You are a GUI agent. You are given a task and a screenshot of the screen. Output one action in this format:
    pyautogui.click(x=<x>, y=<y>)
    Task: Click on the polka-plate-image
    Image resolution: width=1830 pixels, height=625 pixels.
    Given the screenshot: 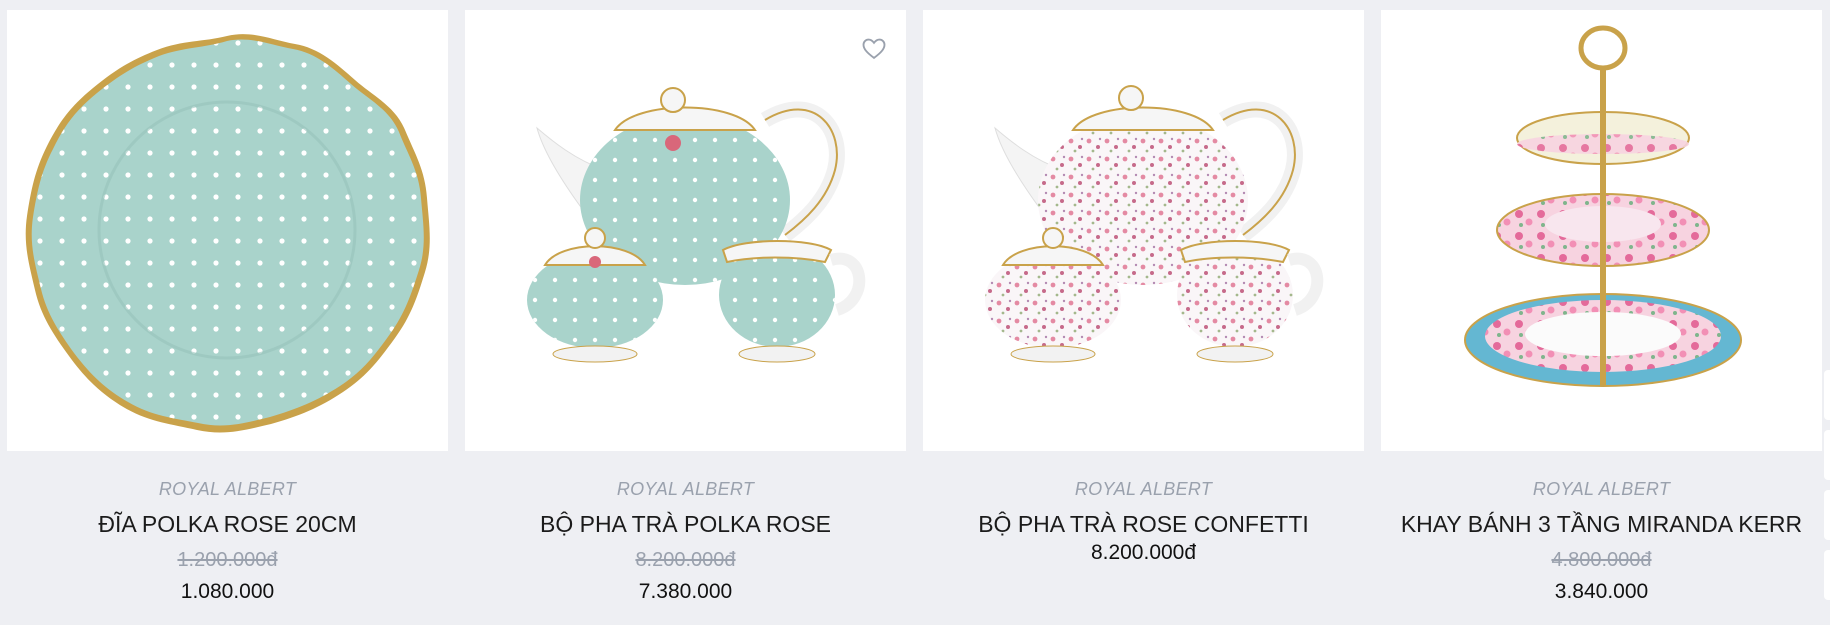 What is the action you would take?
    pyautogui.click(x=227, y=233)
    